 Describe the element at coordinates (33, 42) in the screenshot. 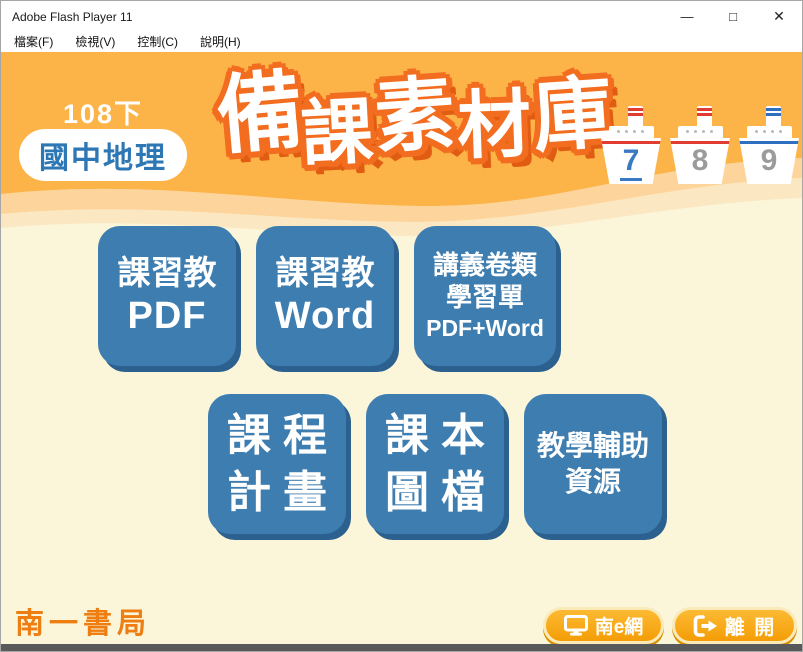

I see `menu-file: 檔案(F)` at that location.